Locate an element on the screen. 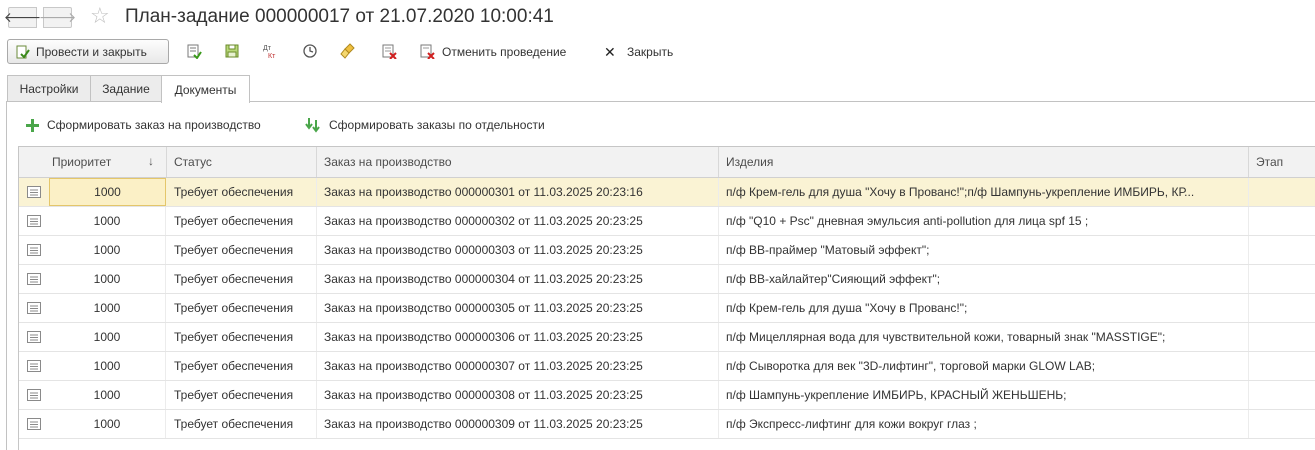 This screenshot has width=1315, height=450. column-products: Изделия is located at coordinates (984, 162).